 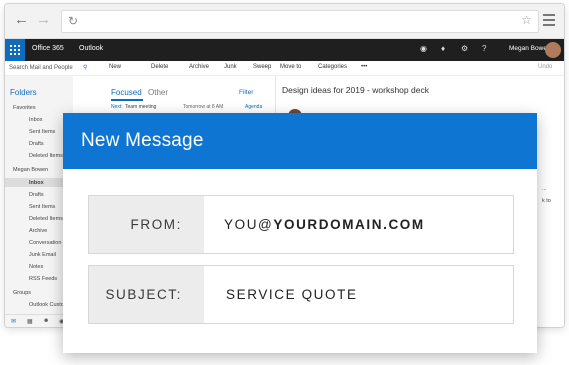 What do you see at coordinates (127, 100) in the screenshot?
I see `tab-focused-underline` at bounding box center [127, 100].